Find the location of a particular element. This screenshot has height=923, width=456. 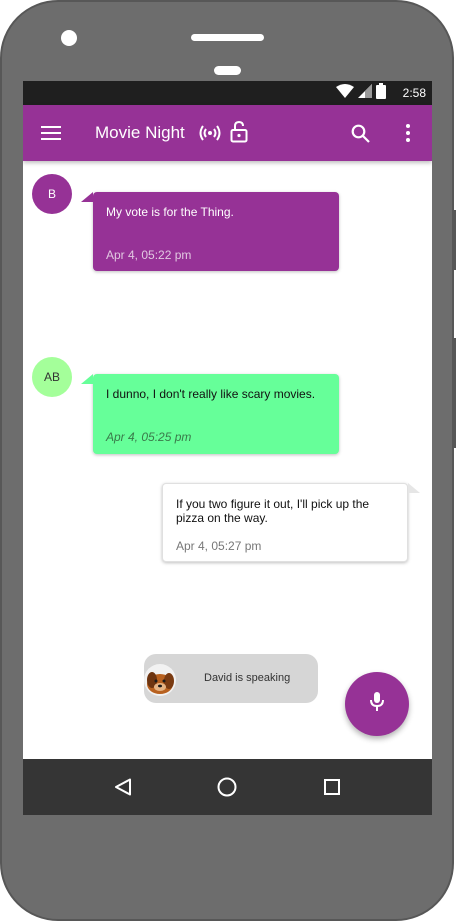

back-triangle-icon is located at coordinates (123, 787).